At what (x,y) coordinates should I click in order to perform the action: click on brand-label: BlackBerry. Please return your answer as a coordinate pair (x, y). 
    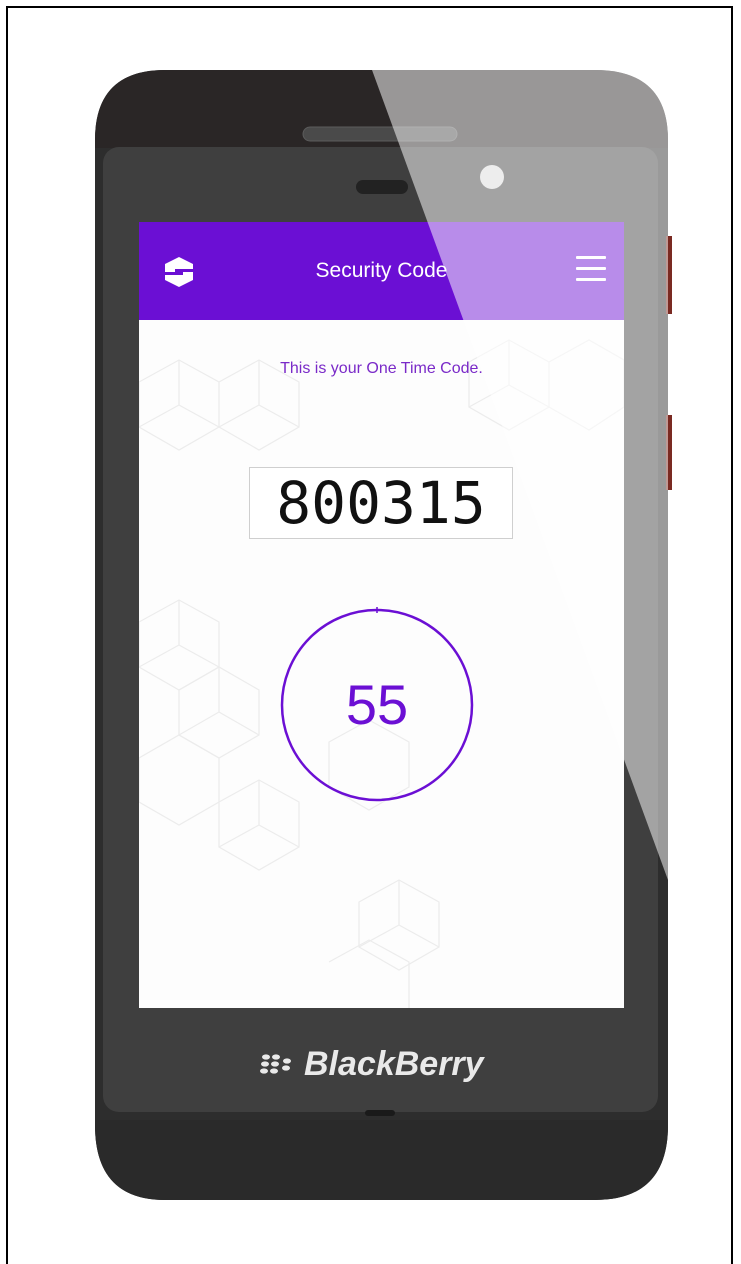
    Looking at the image, I should click on (394, 1064).